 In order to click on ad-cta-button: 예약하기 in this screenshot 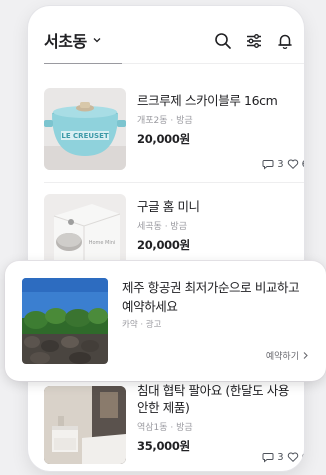, I will do `click(287, 355)`.